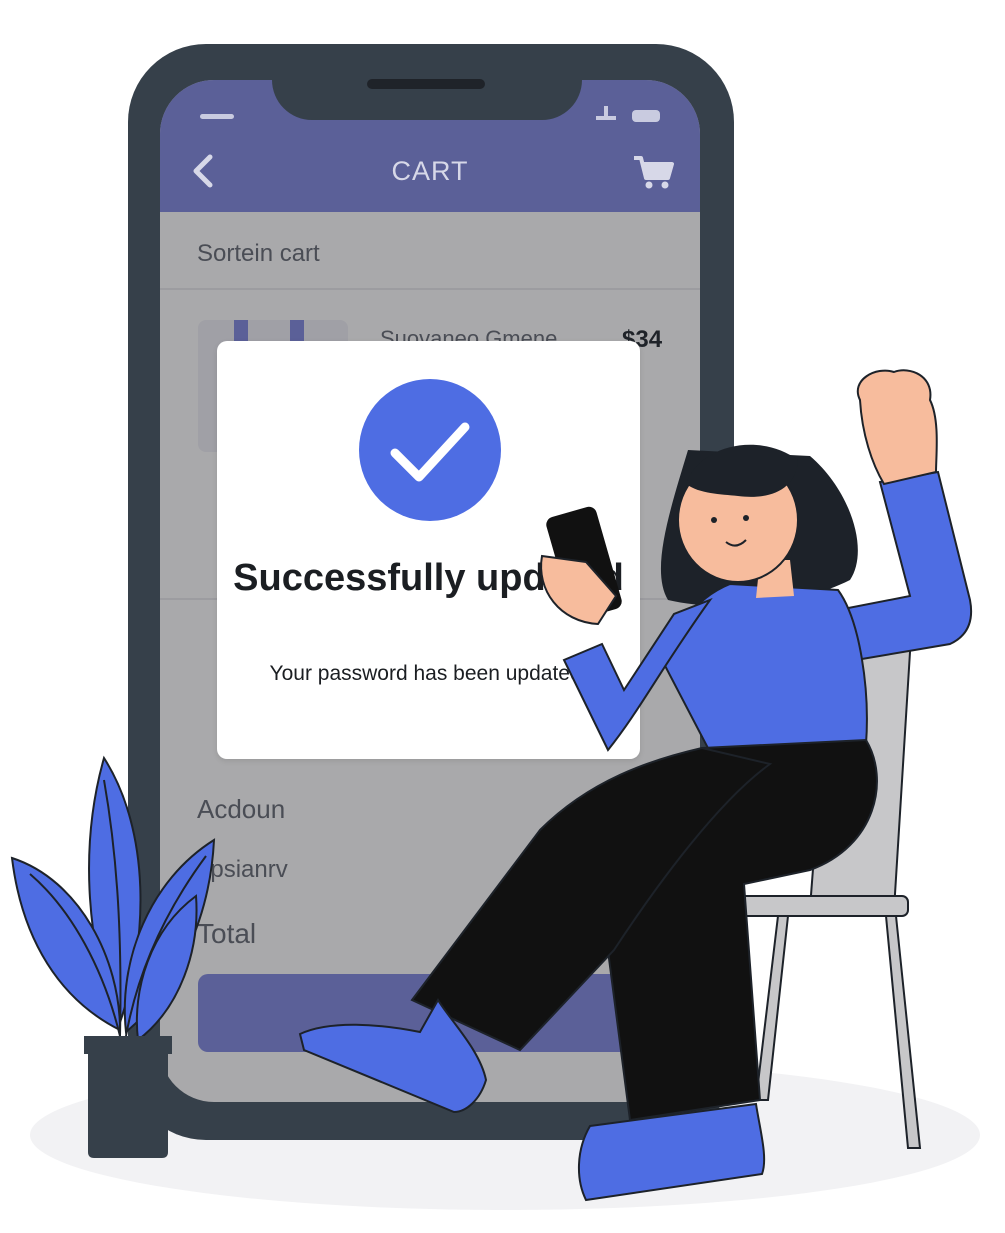  Describe the element at coordinates (113, 956) in the screenshot. I see `potted-plant-illustration` at that location.